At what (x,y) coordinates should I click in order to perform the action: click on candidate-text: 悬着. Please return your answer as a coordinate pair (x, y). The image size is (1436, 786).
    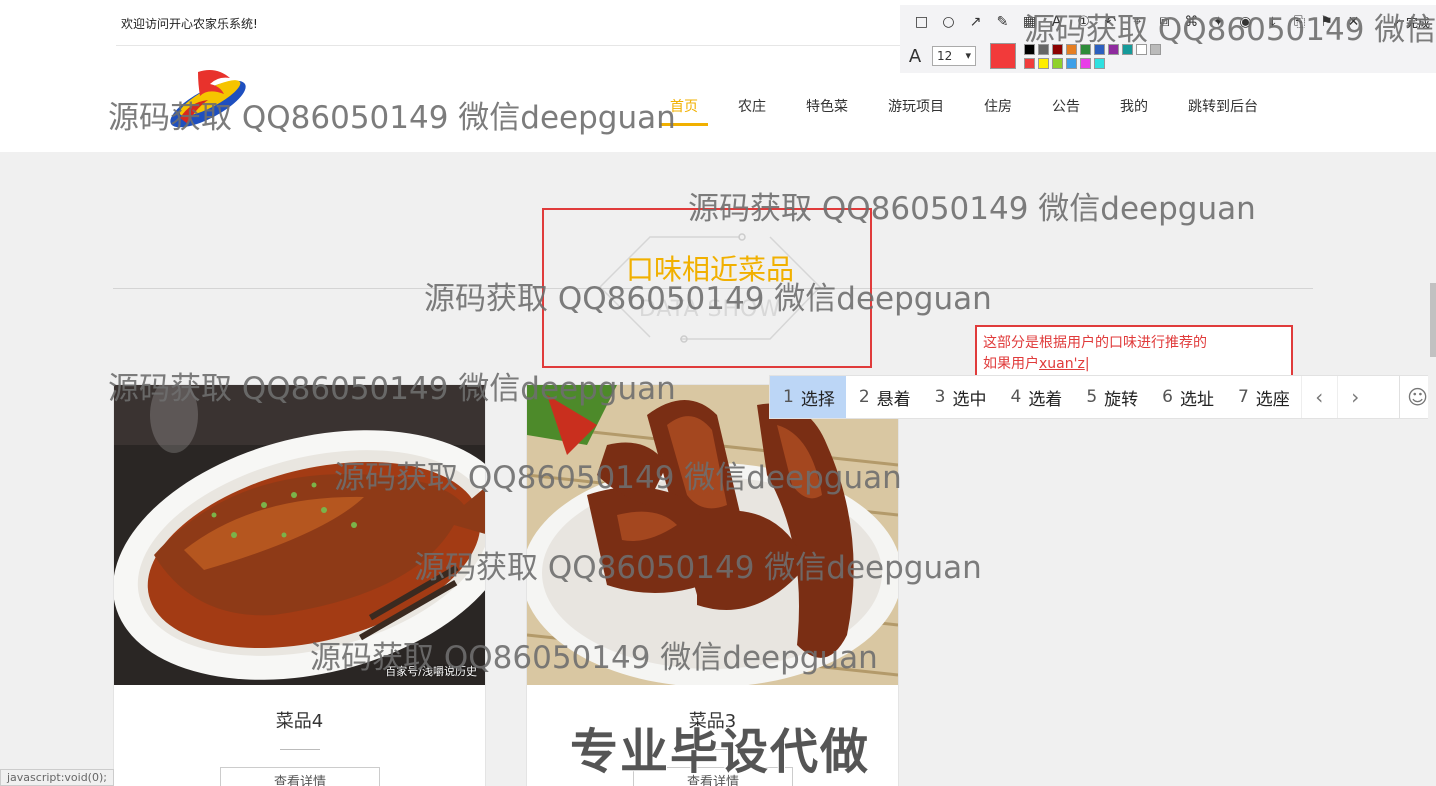
    Looking at the image, I should click on (893, 399).